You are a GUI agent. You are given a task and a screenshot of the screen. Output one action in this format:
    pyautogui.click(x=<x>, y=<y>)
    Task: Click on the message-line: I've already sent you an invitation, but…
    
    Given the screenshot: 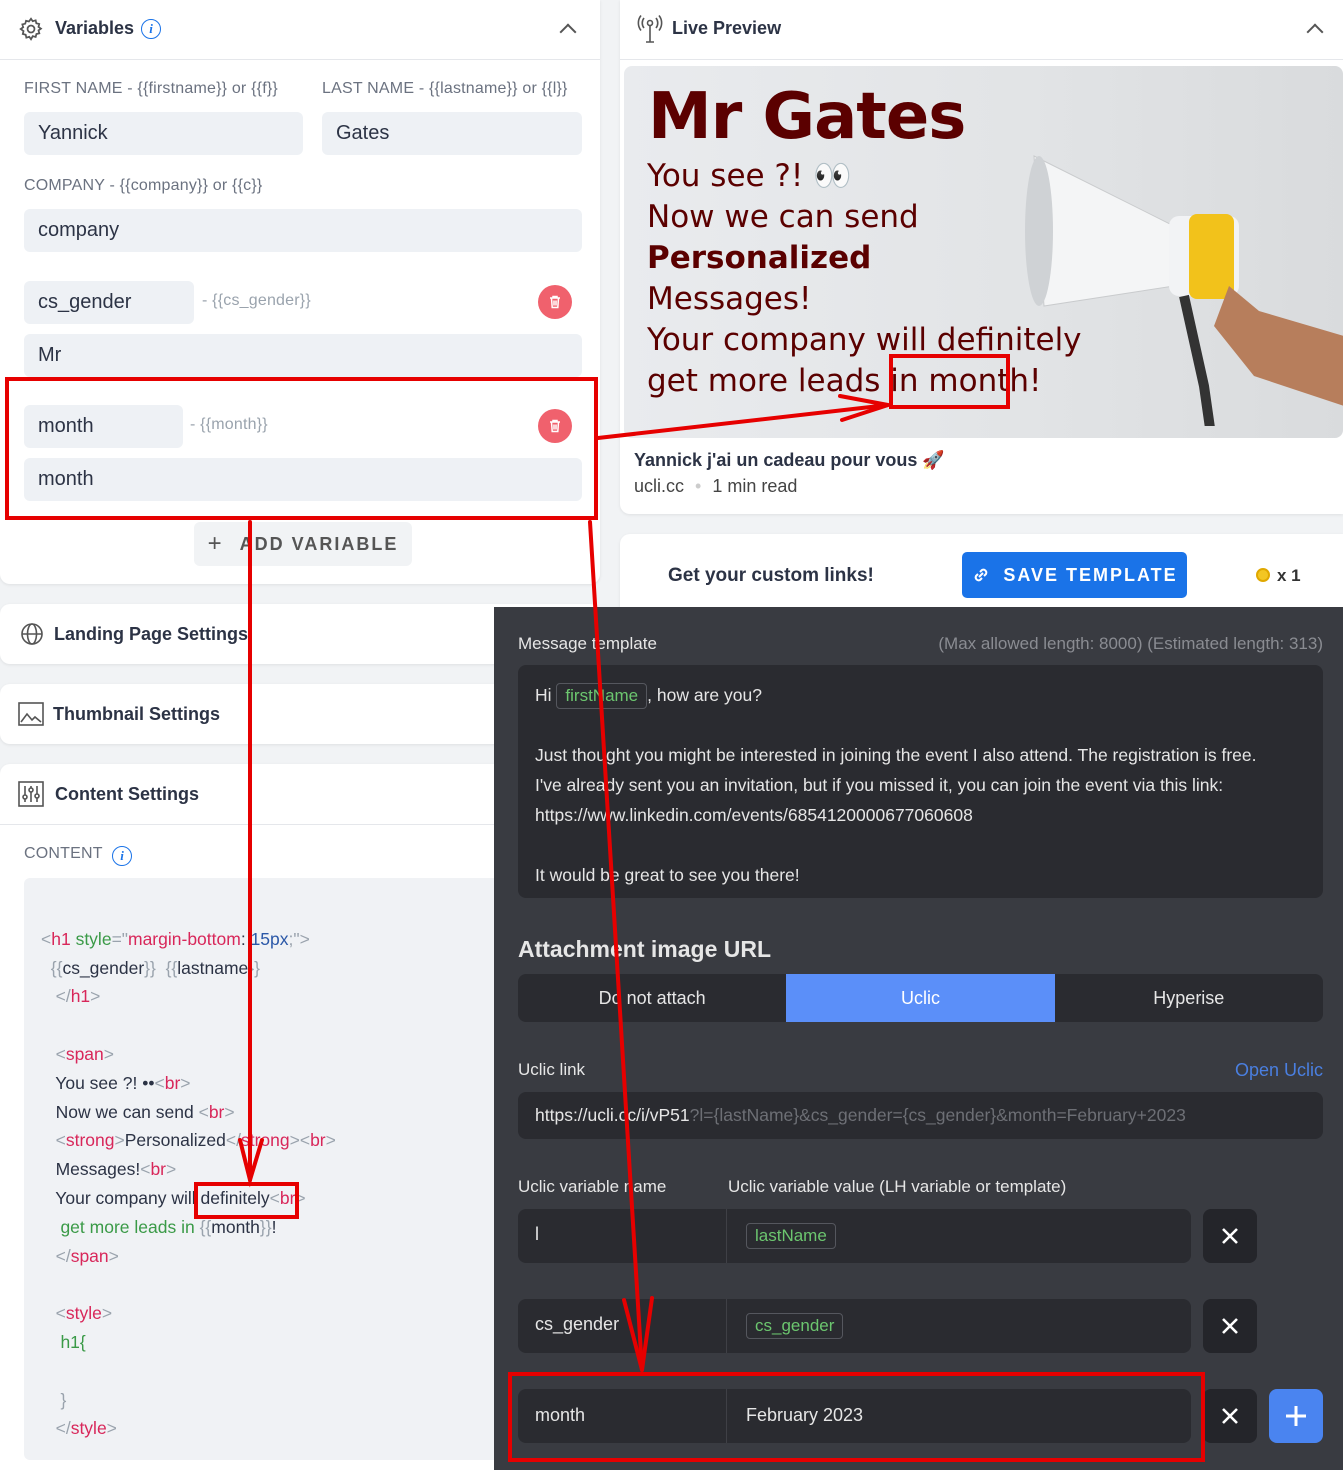 What is the action you would take?
    pyautogui.click(x=879, y=785)
    